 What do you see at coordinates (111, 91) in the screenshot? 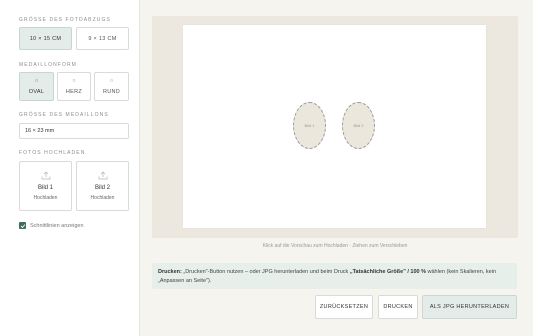
I see `shape-option-label: RUND` at bounding box center [111, 91].